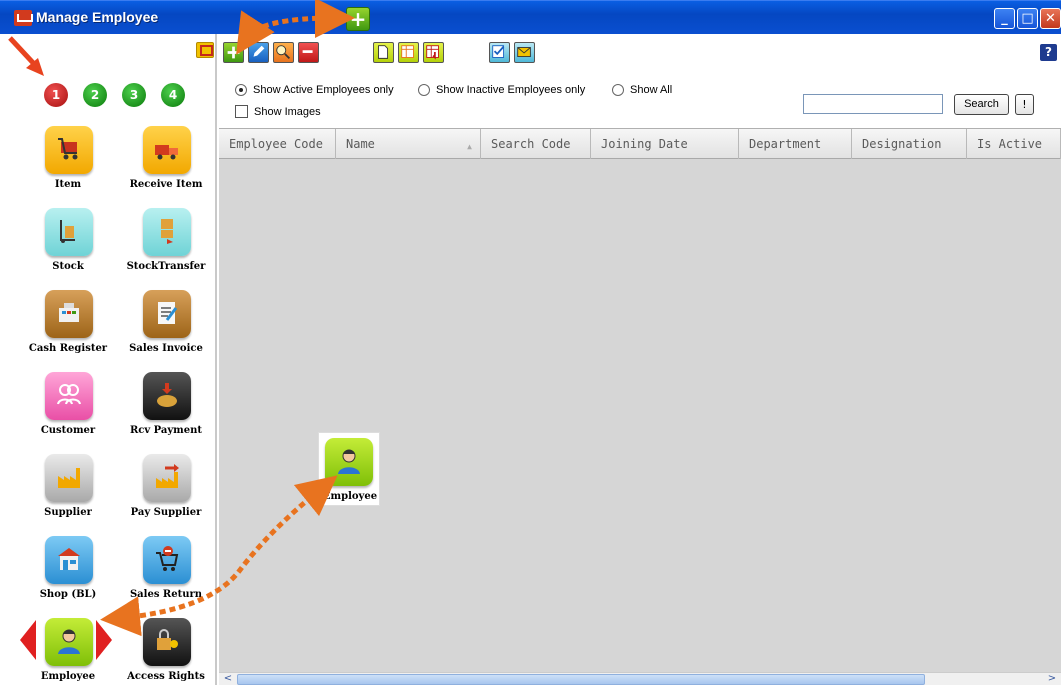 The image size is (1061, 698). What do you see at coordinates (166, 184) in the screenshot?
I see `module-label: Receive Item` at bounding box center [166, 184].